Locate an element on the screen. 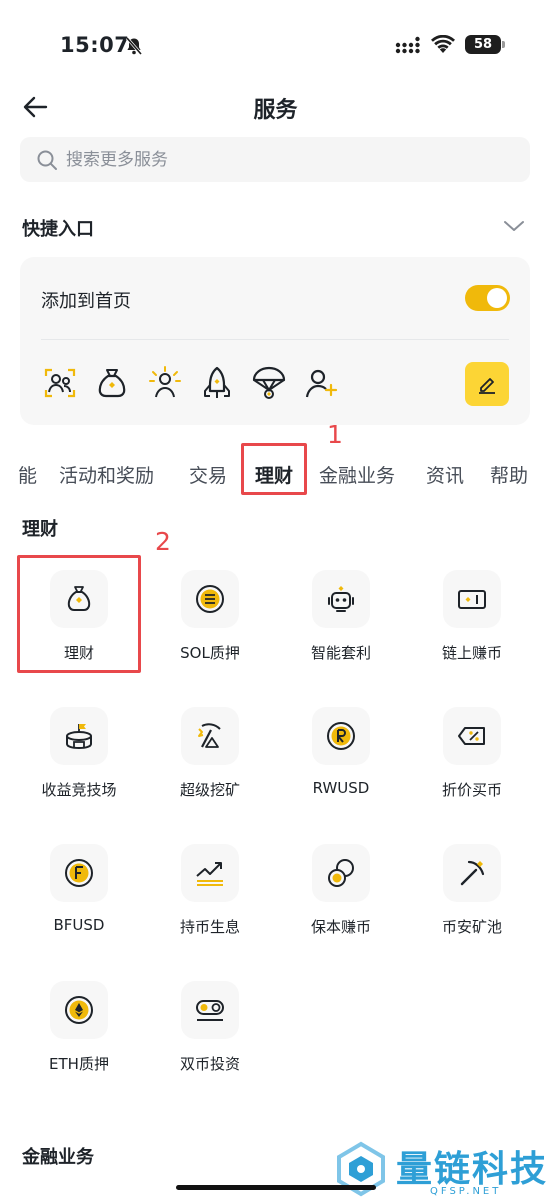 The height and width of the screenshot is (1200, 551). search-bar is located at coordinates (275, 159).